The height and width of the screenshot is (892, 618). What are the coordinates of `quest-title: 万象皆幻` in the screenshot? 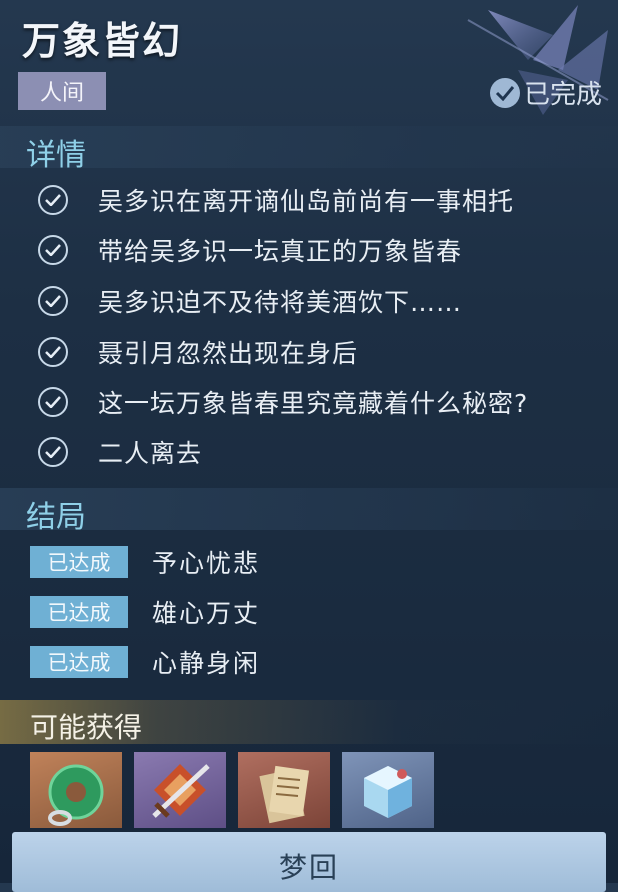 It's located at (102, 40).